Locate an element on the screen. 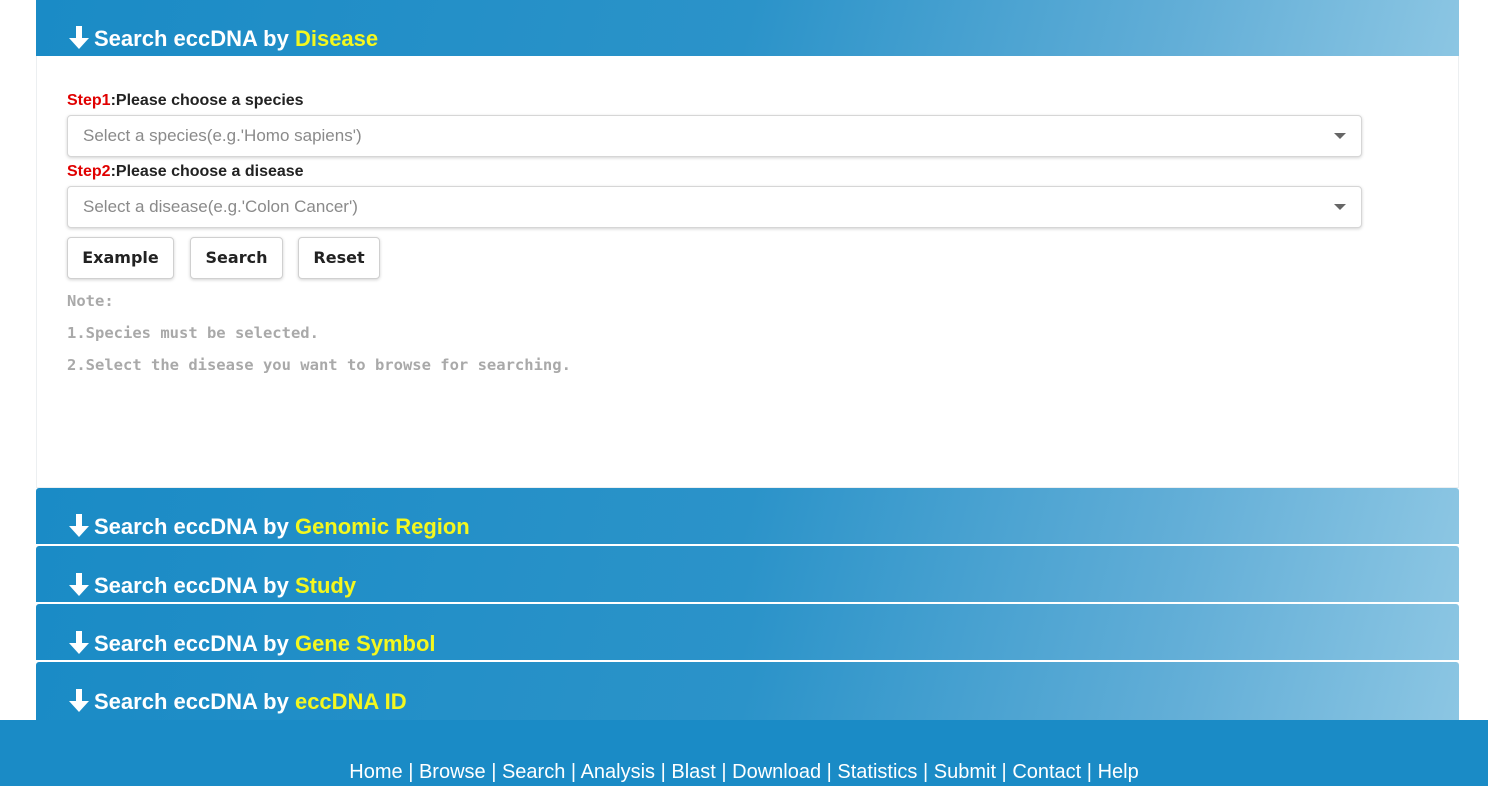  step2-label: Step2:Please choose a disease is located at coordinates (185, 172).